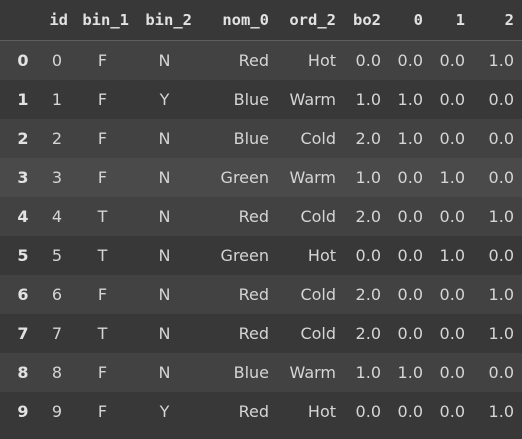 Image resolution: width=522 pixels, height=439 pixels. I want to click on row-index: 9, so click(23, 411).